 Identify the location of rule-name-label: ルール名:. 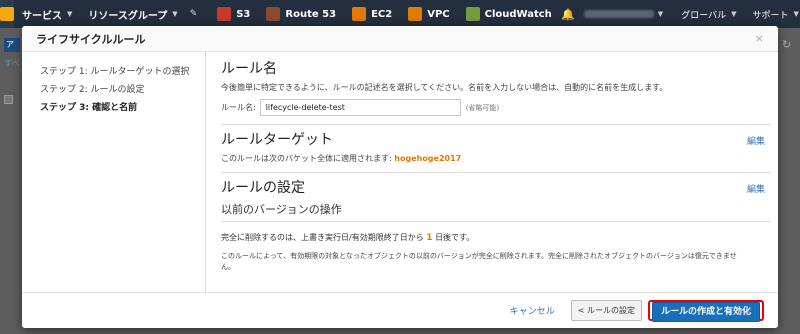
(238, 107).